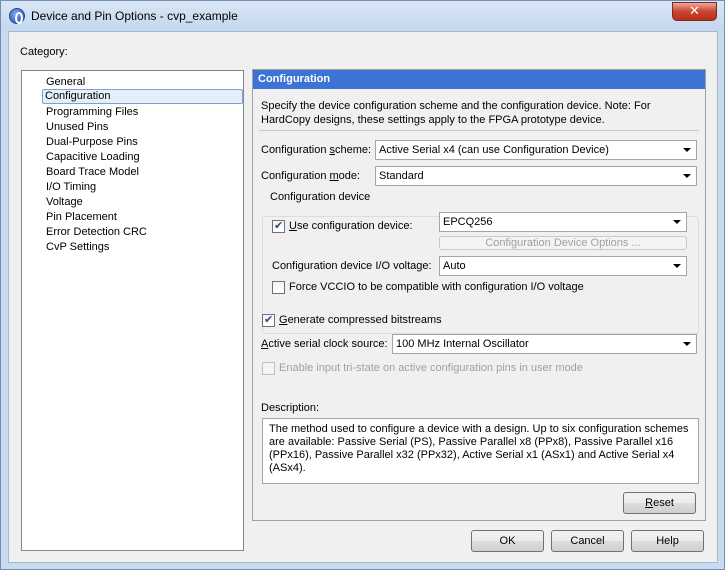 The width and height of the screenshot is (725, 570). Describe the element at coordinates (44, 52) in the screenshot. I see `category-label: Category:` at that location.